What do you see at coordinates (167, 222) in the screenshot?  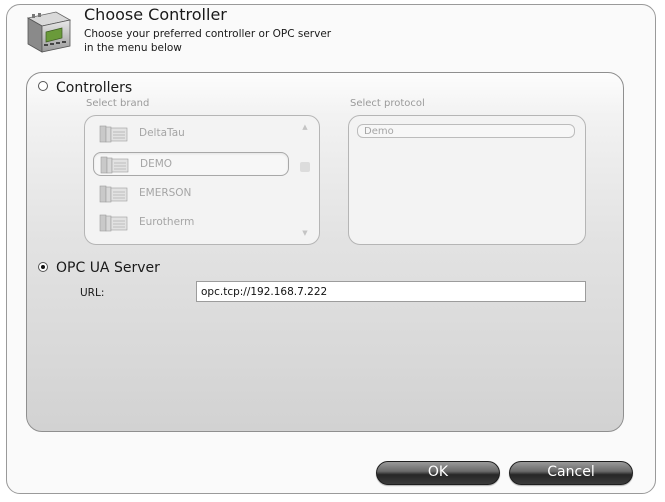 I see `brand-label: Eurotherm` at bounding box center [167, 222].